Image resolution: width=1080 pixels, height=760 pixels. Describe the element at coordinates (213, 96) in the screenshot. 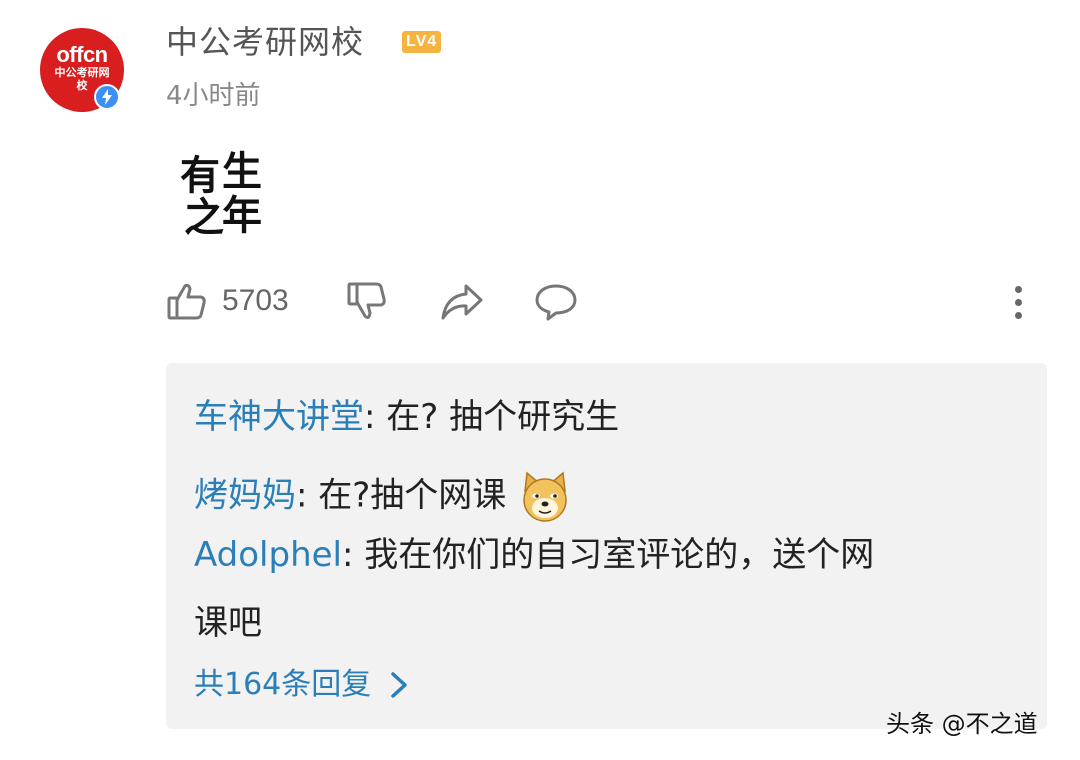

I see `post-time: 4小时前` at that location.